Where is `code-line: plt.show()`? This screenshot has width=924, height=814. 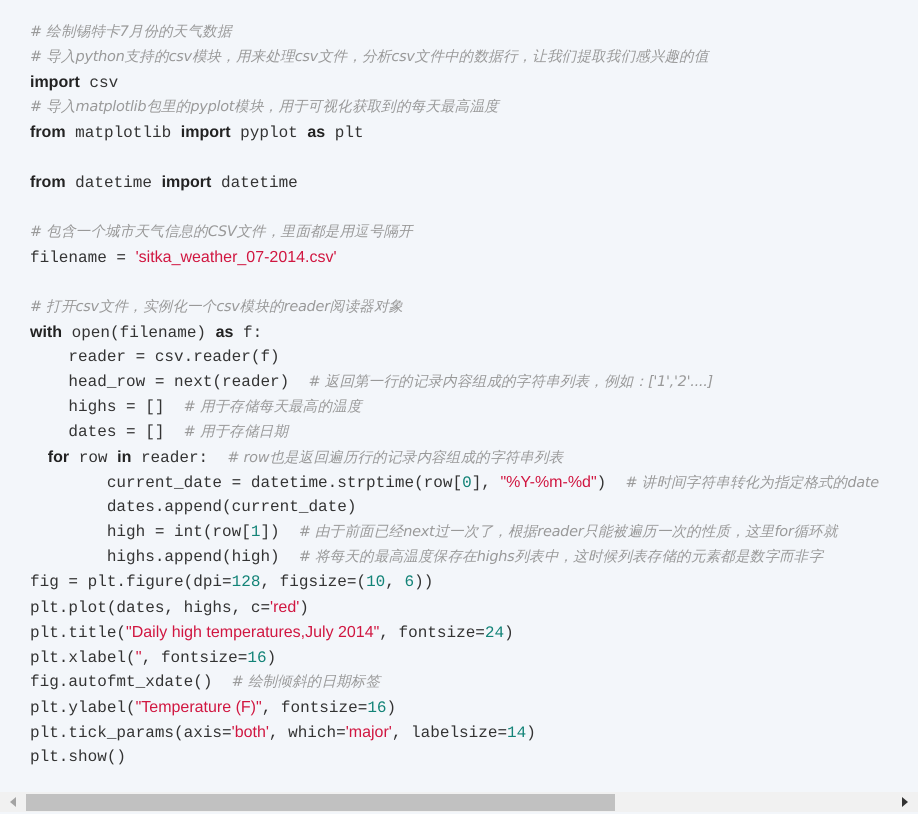 code-line: plt.show() is located at coordinates (78, 757).